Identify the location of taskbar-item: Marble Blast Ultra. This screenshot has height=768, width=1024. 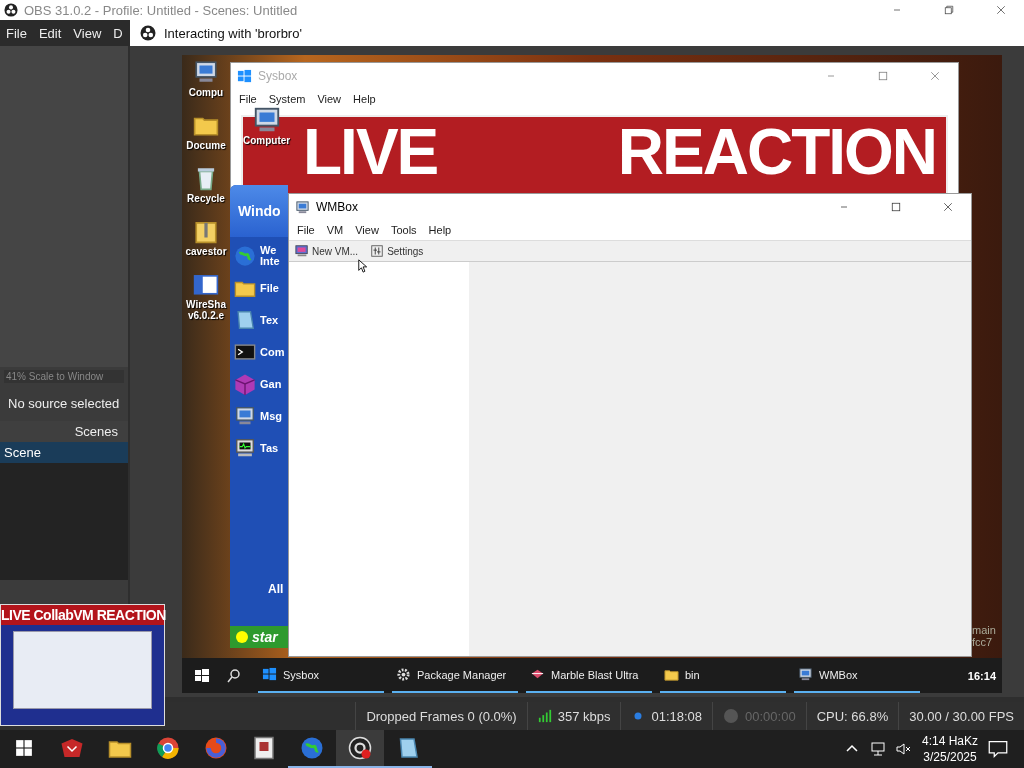
(589, 675).